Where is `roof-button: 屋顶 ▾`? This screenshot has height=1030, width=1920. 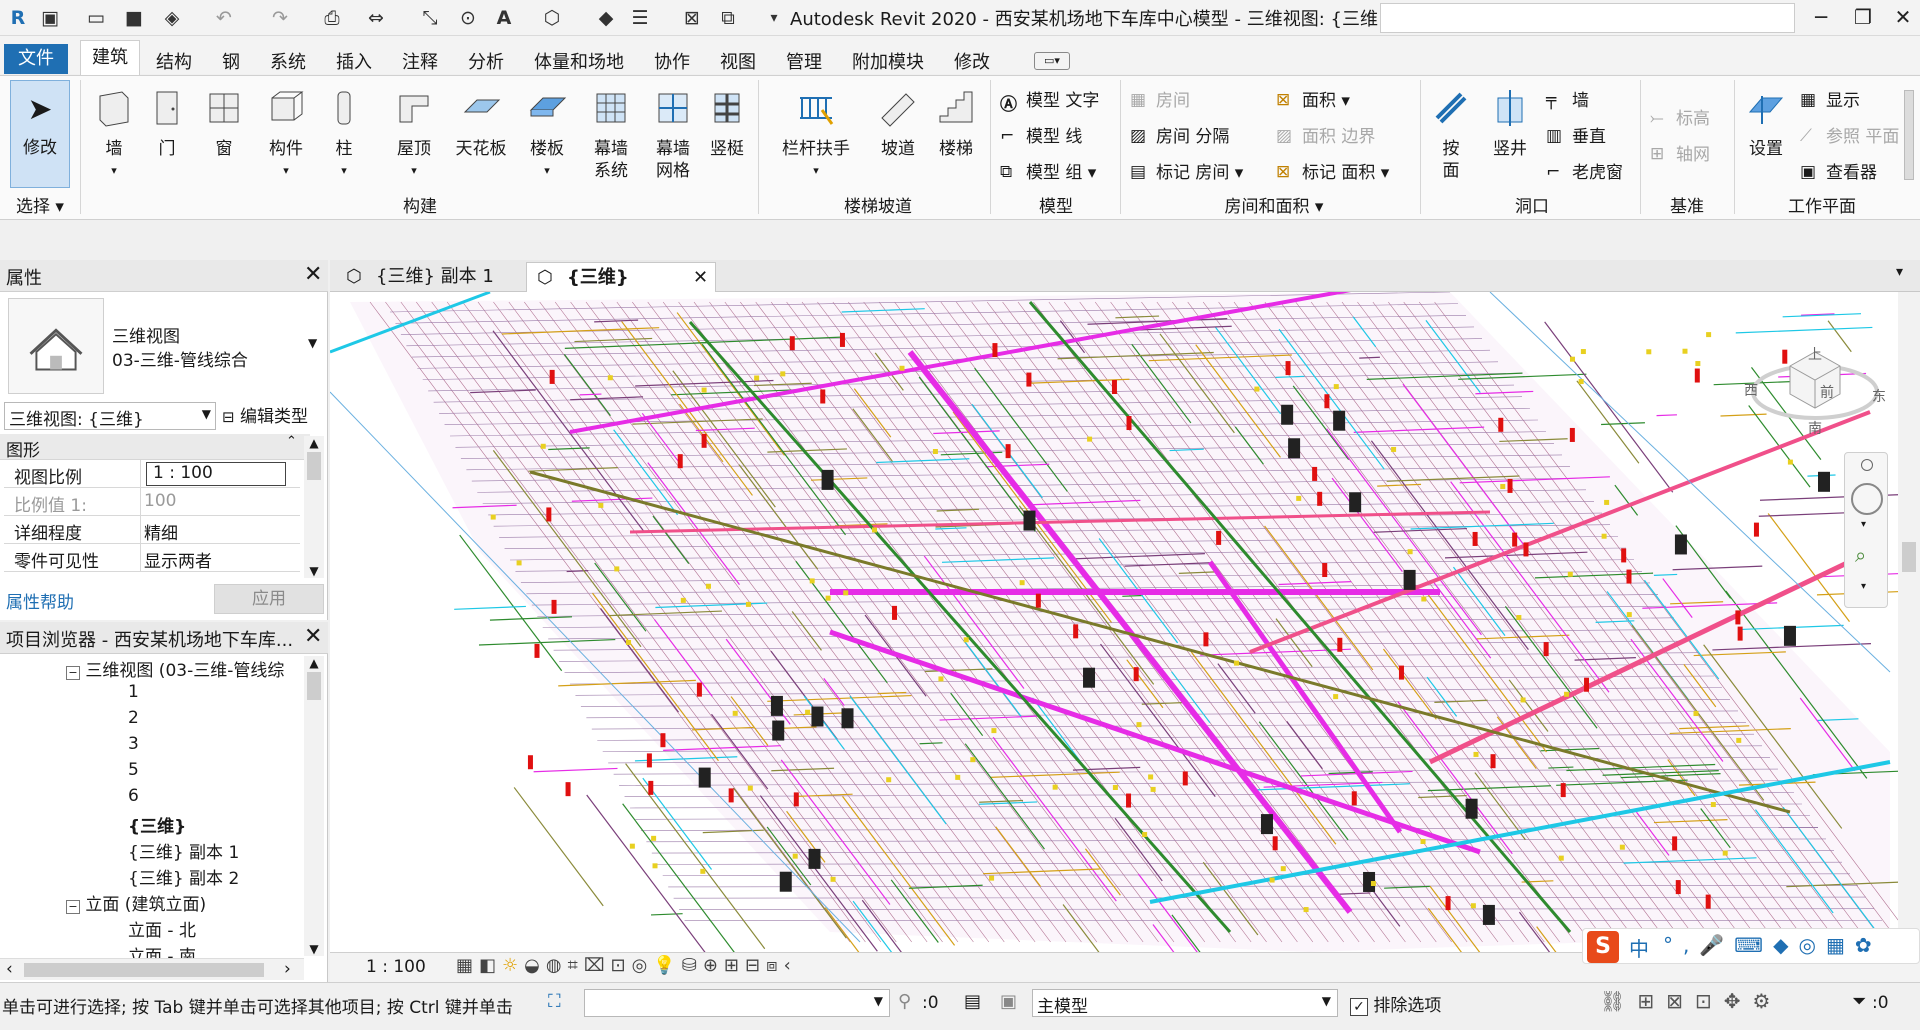 roof-button: 屋顶 ▾ is located at coordinates (414, 135).